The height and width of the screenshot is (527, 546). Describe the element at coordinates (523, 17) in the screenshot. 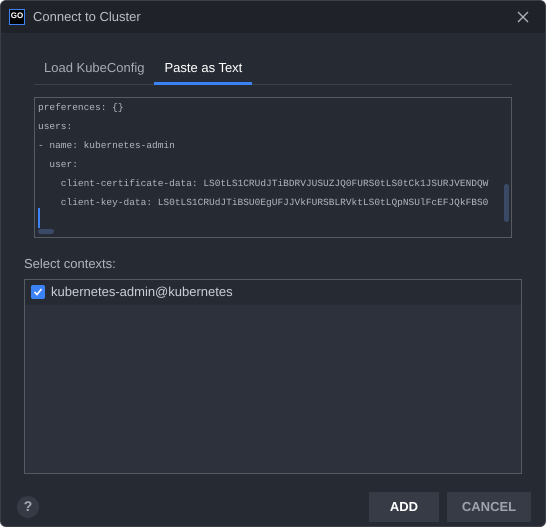

I see `close-icon` at that location.